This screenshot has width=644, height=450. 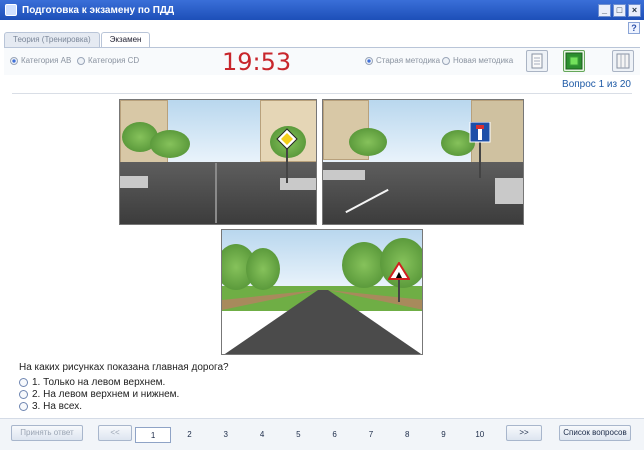 What do you see at coordinates (46, 60) in the screenshot?
I see `category-ab-label: Категория АВ` at bounding box center [46, 60].